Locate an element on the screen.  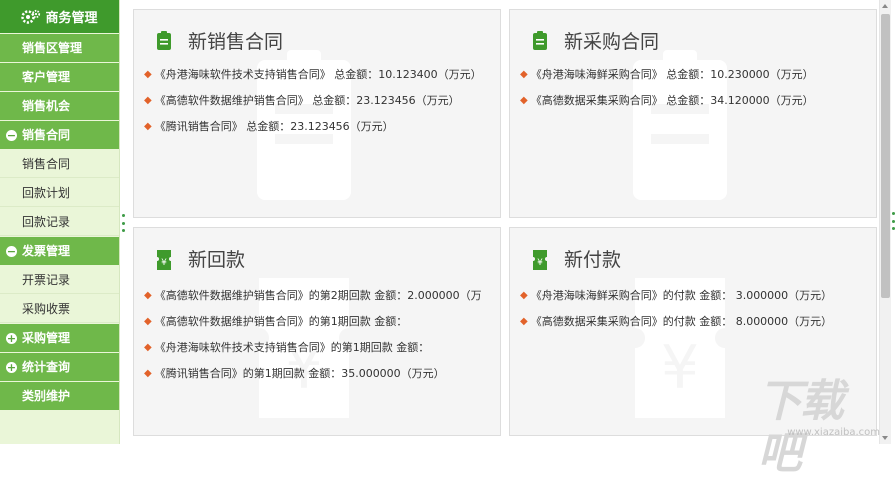
sidebar-item-purchase-invoice: 采购收票 is located at coordinates (59, 309).